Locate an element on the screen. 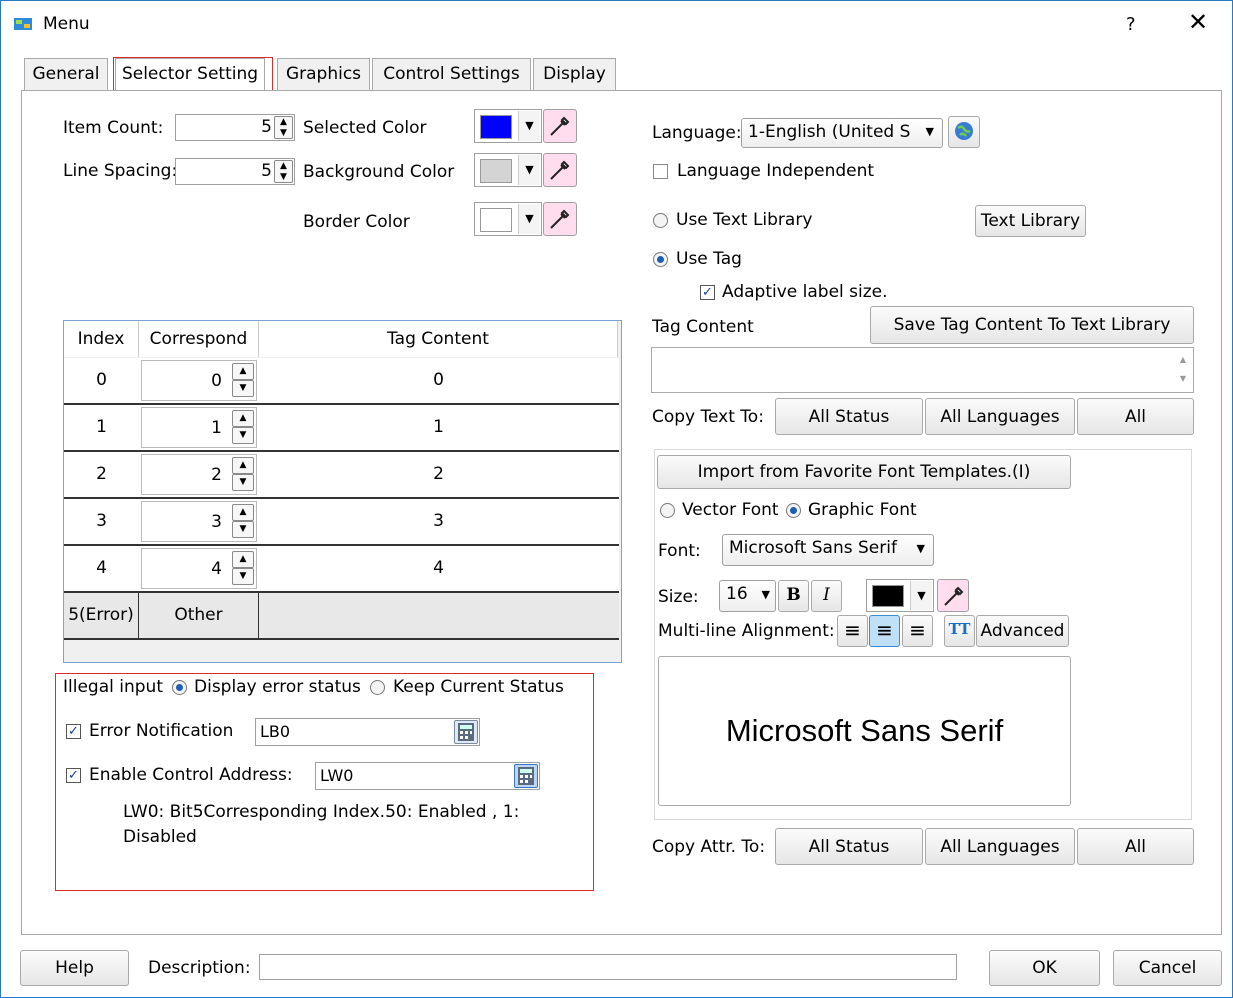  language-select: 1-English (United S ▼ is located at coordinates (842, 133).